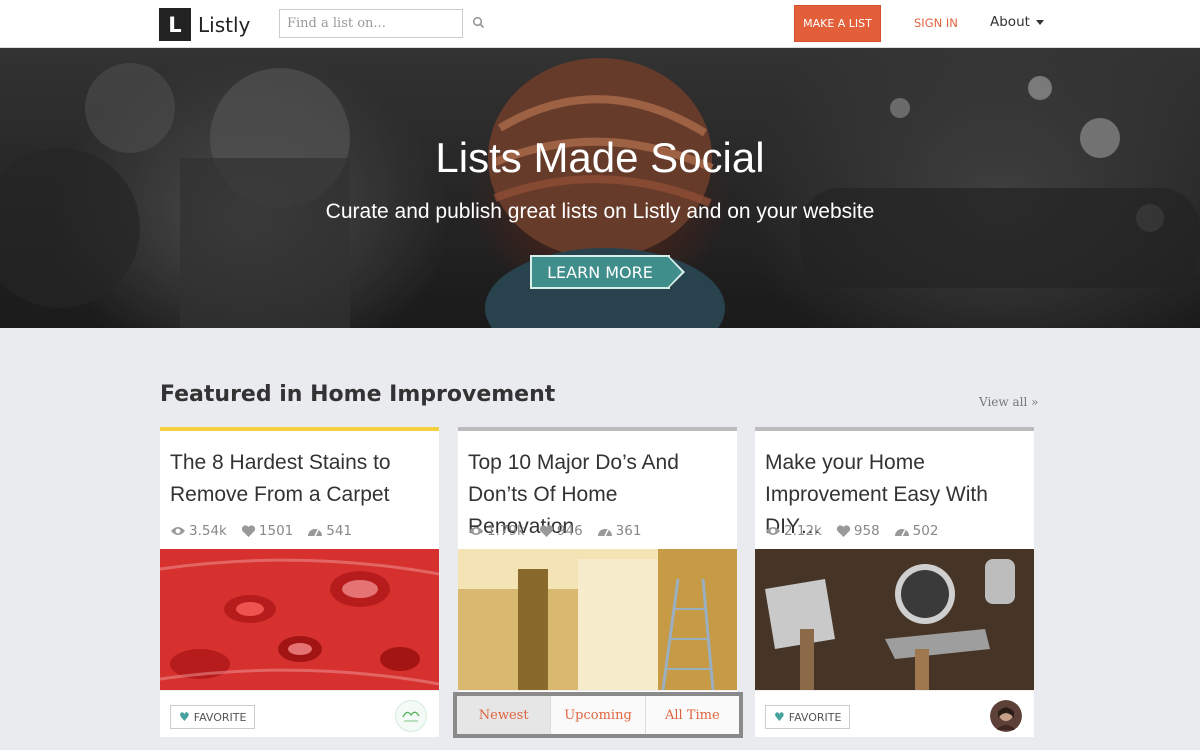 The height and width of the screenshot is (750, 1200). I want to click on sort-filter-tabs: Newest Upcoming All Time, so click(598, 715).